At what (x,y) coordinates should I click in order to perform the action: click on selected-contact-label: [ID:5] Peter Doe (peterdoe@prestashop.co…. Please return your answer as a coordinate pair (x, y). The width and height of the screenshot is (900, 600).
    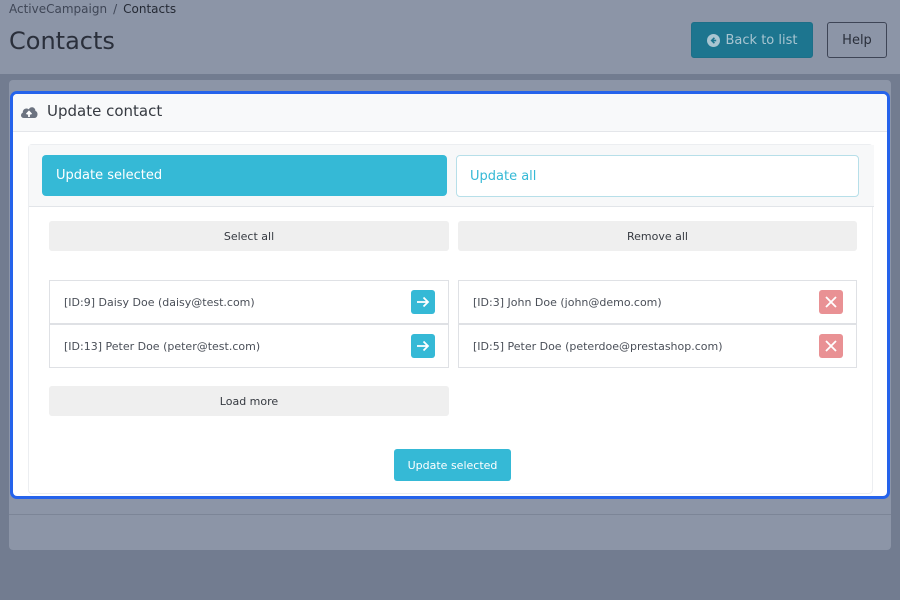
    Looking at the image, I should click on (598, 346).